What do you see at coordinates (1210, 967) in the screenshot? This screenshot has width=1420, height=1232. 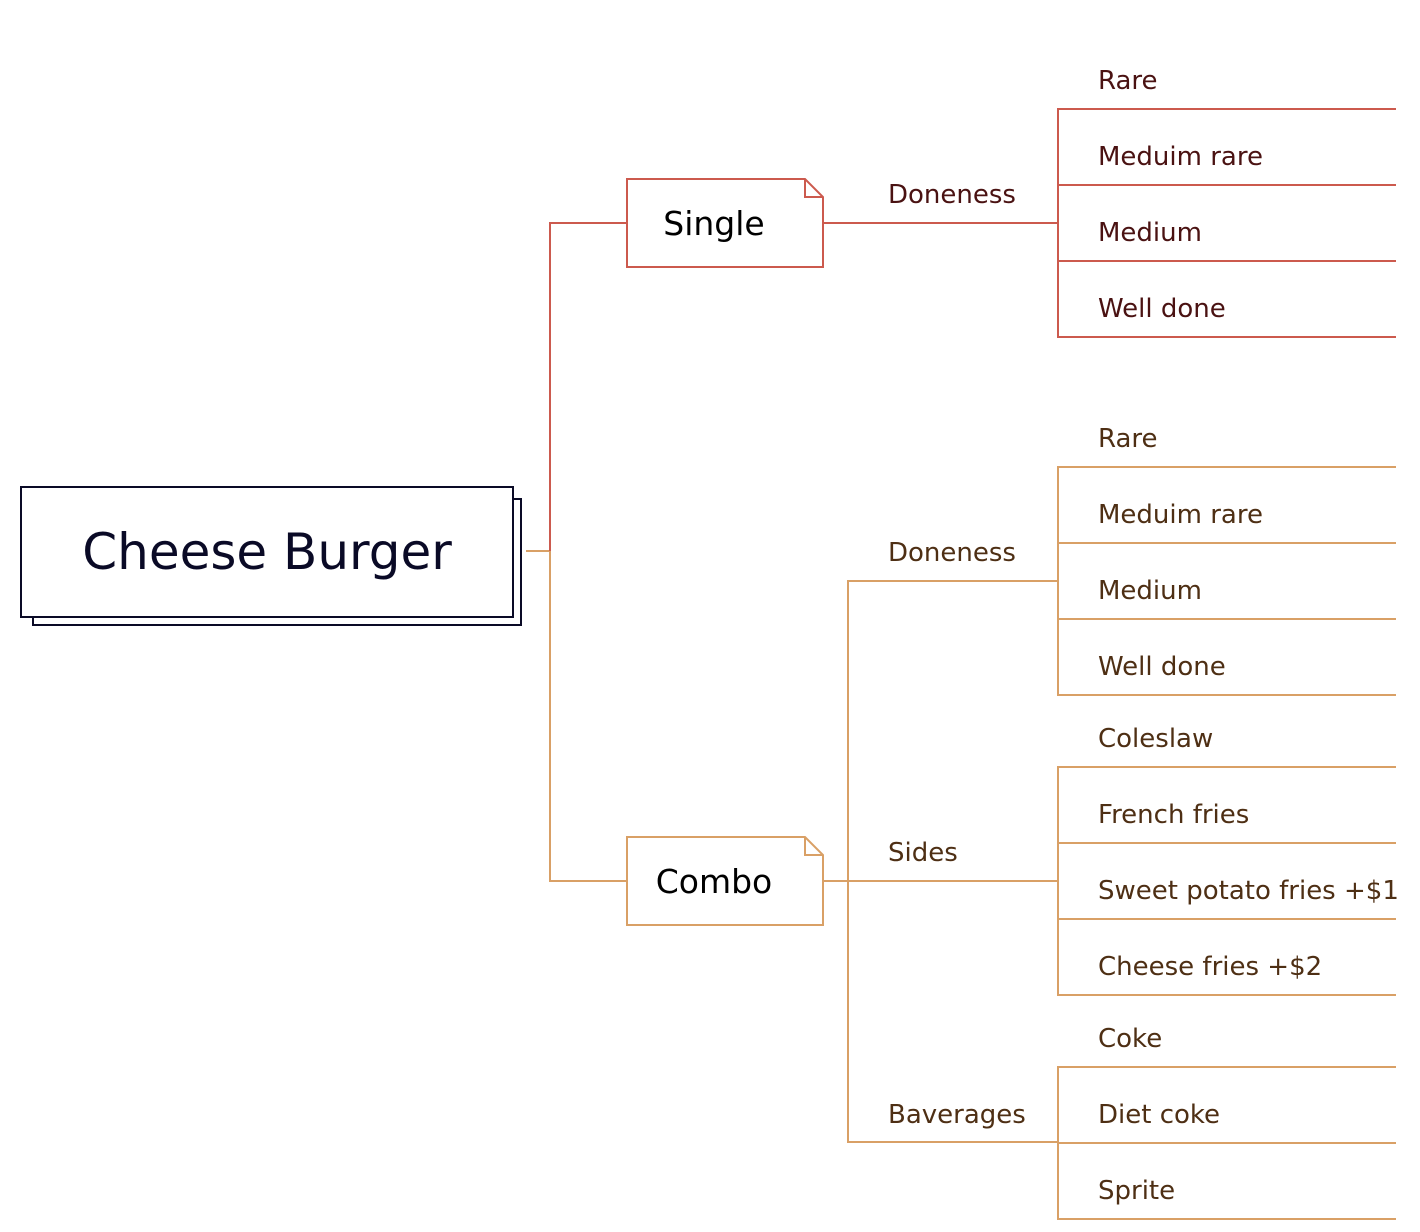 I see `option-cheese-fries: Cheese fries +$2` at bounding box center [1210, 967].